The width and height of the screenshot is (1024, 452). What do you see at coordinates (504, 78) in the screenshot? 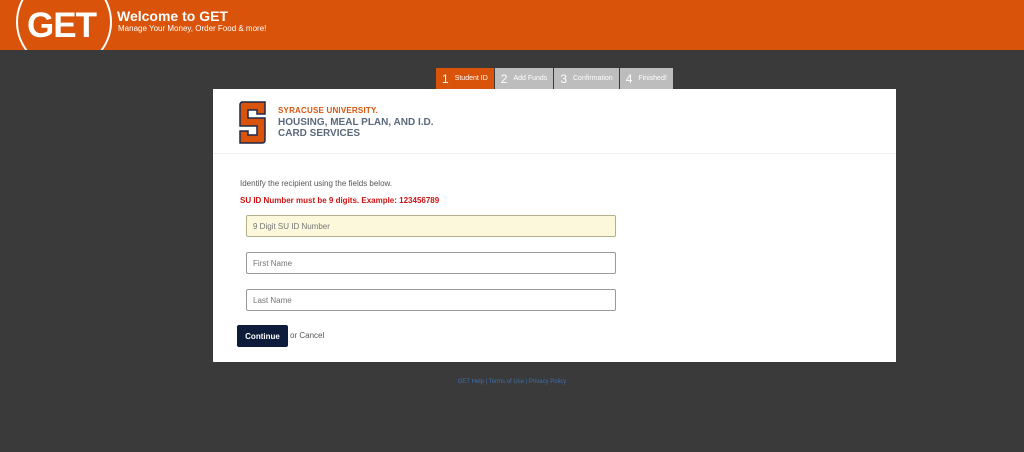
I see `step-number: 2` at bounding box center [504, 78].